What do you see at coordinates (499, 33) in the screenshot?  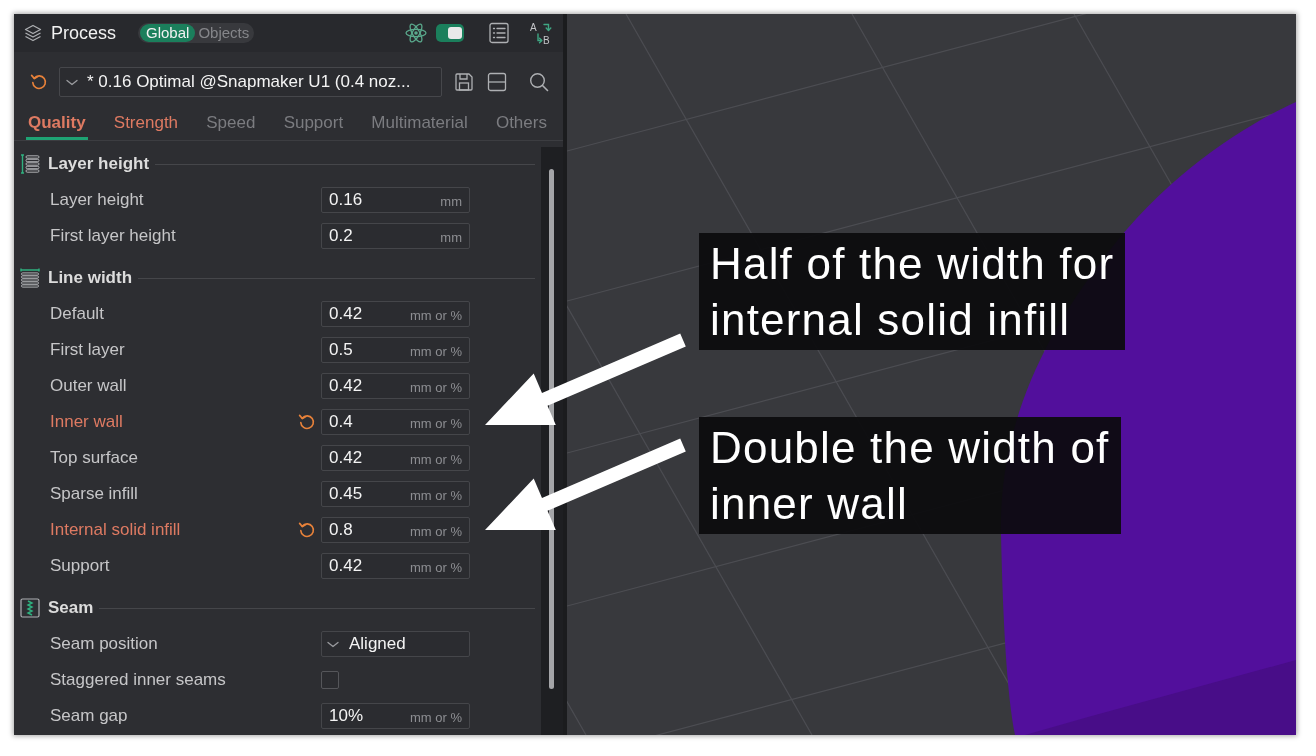 I see `list-icon` at bounding box center [499, 33].